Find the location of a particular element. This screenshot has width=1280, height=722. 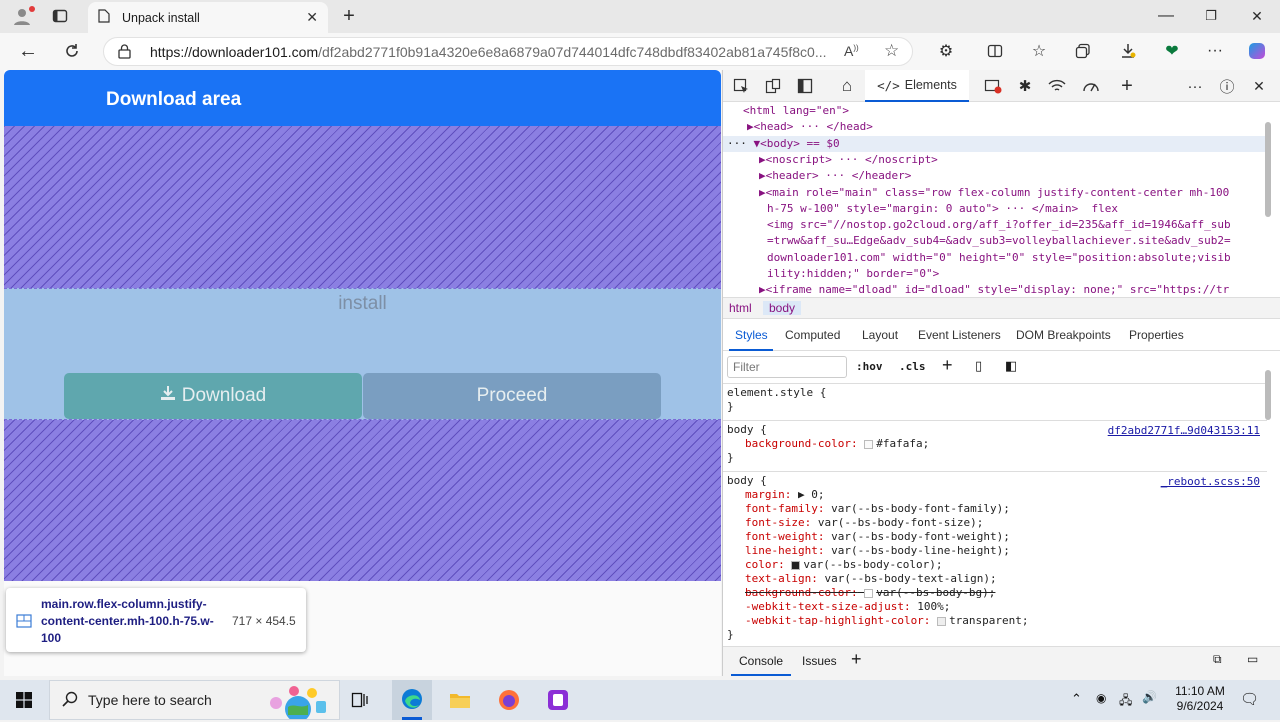

rule2-decl: -webkit-text-size-adjust: 100%; is located at coordinates (997, 607).